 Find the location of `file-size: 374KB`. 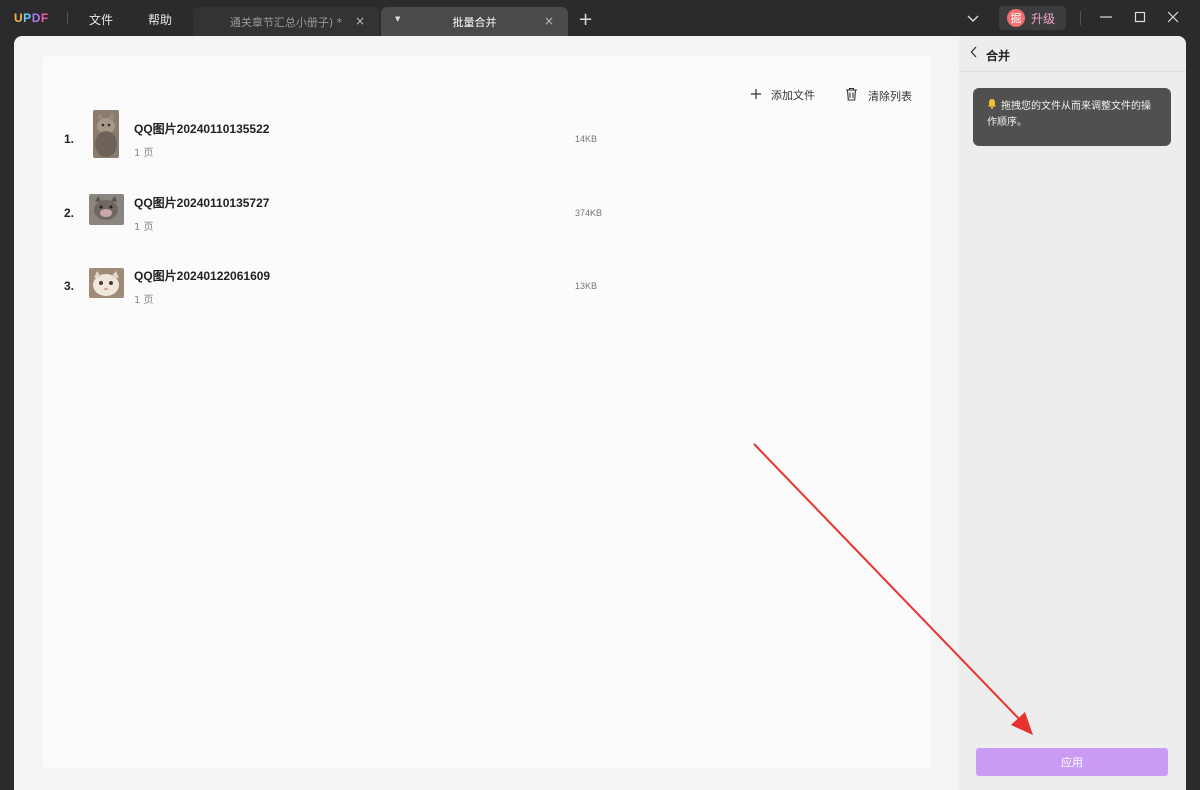

file-size: 374KB is located at coordinates (589, 213).